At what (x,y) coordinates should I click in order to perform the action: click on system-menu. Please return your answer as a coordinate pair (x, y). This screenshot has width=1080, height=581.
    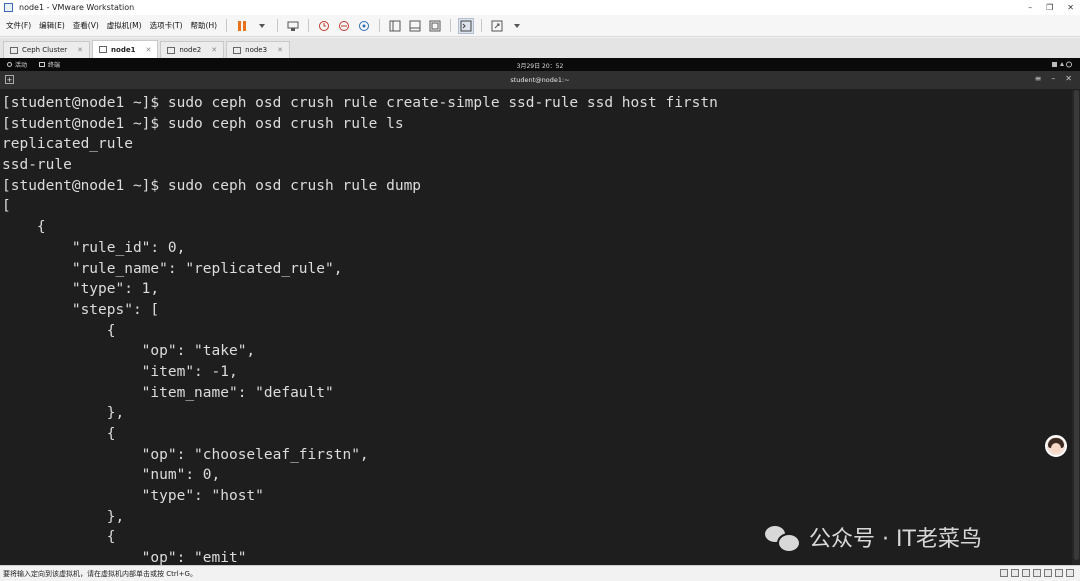
    Looking at the image, I should click on (1063, 65).